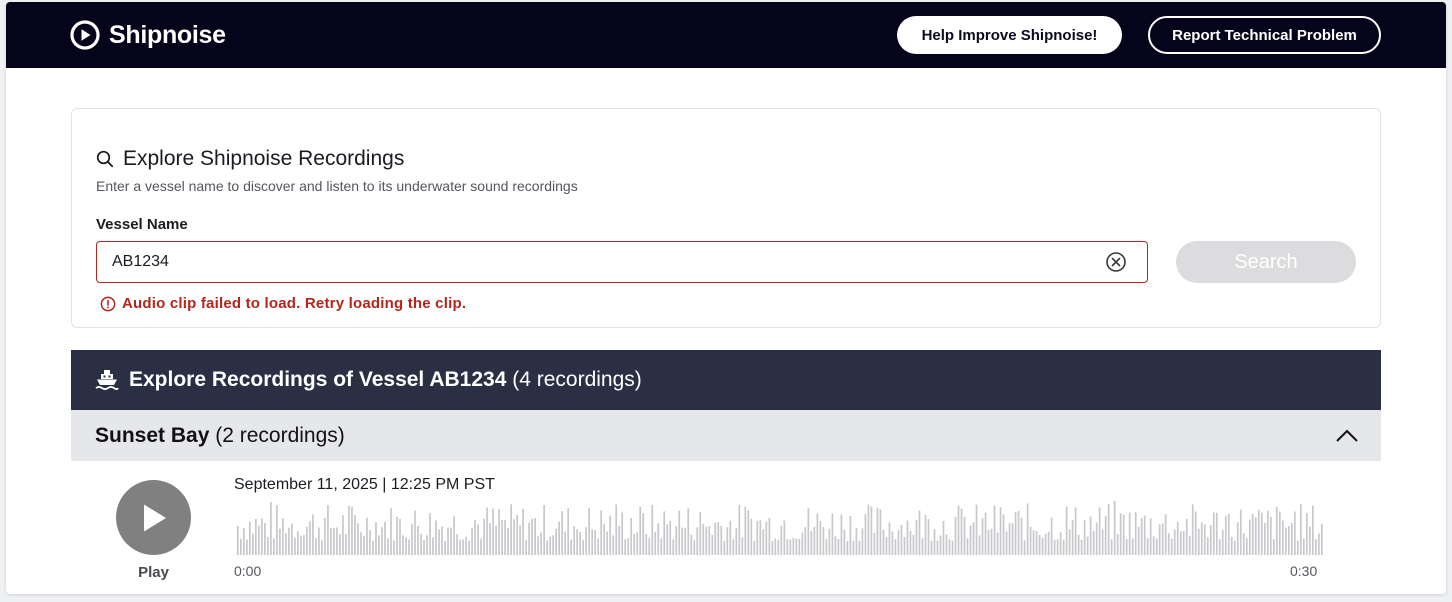 This screenshot has width=1452, height=602. Describe the element at coordinates (1266, 262) in the screenshot. I see `search-button: Search` at that location.